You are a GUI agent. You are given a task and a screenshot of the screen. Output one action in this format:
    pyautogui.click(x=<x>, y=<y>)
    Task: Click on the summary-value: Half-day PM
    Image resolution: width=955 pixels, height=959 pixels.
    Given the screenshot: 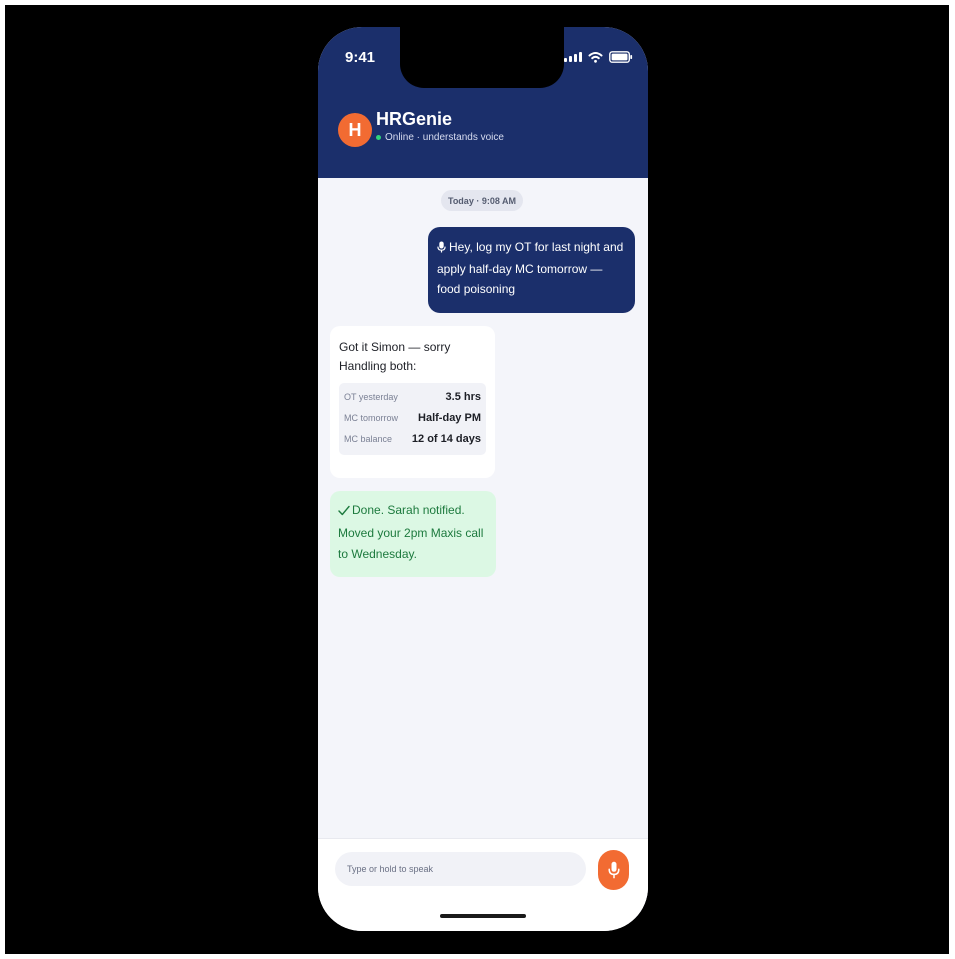 What is the action you would take?
    pyautogui.click(x=449, y=418)
    